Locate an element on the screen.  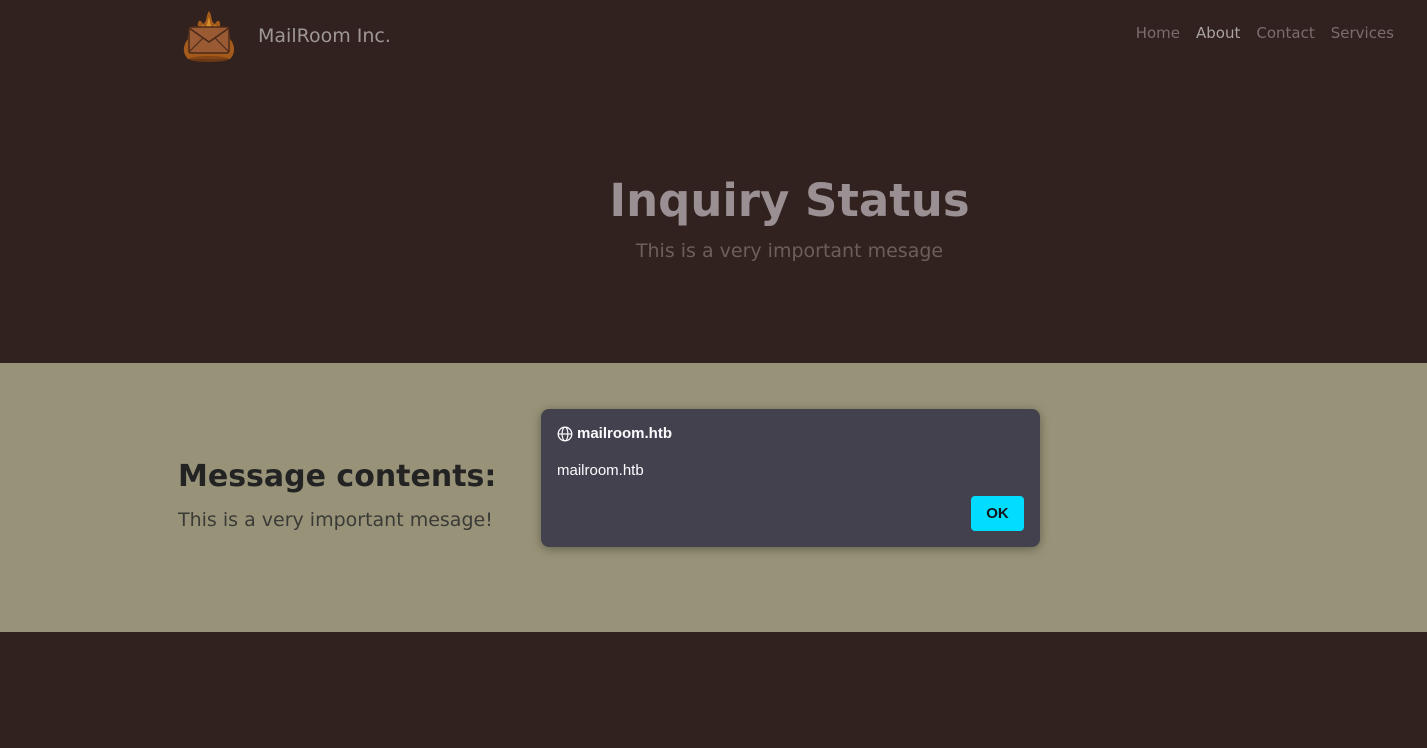
nav-home: Home is located at coordinates (1158, 33).